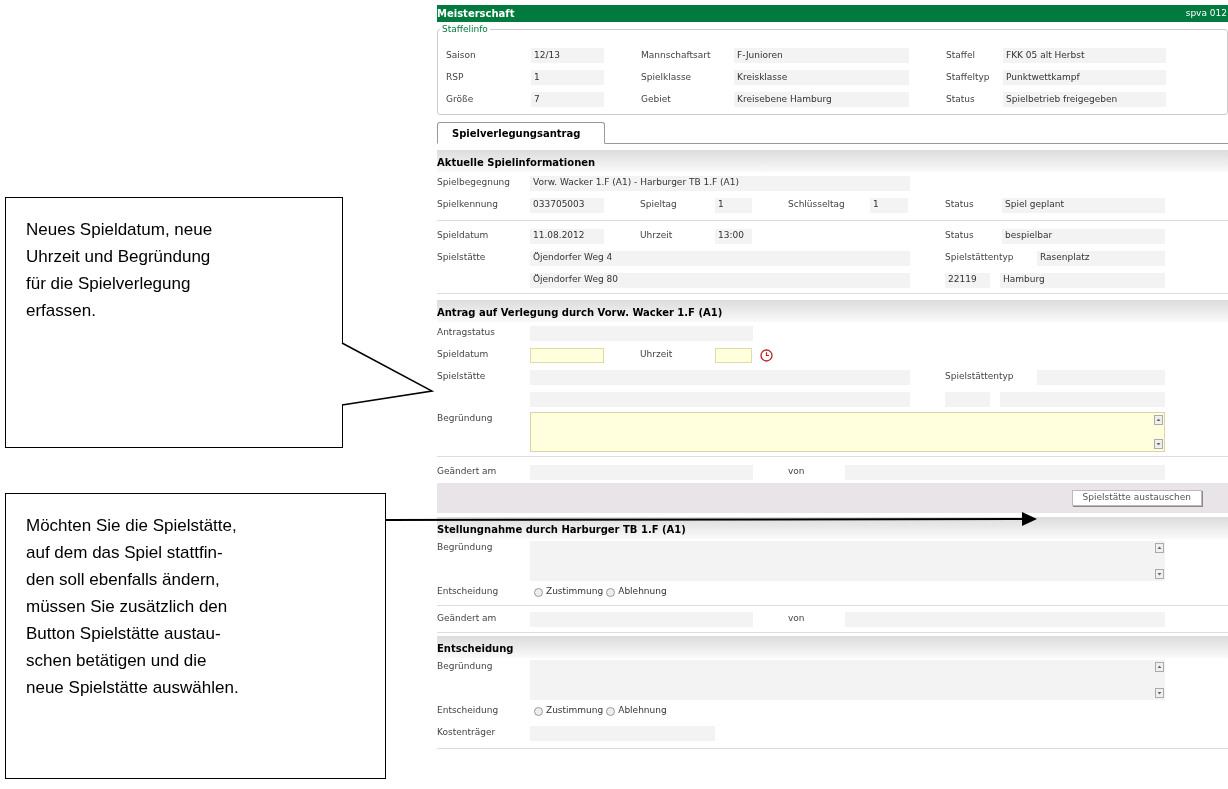 The height and width of the screenshot is (789, 1228). I want to click on read-only-field: 11.08.2012, so click(567, 236).